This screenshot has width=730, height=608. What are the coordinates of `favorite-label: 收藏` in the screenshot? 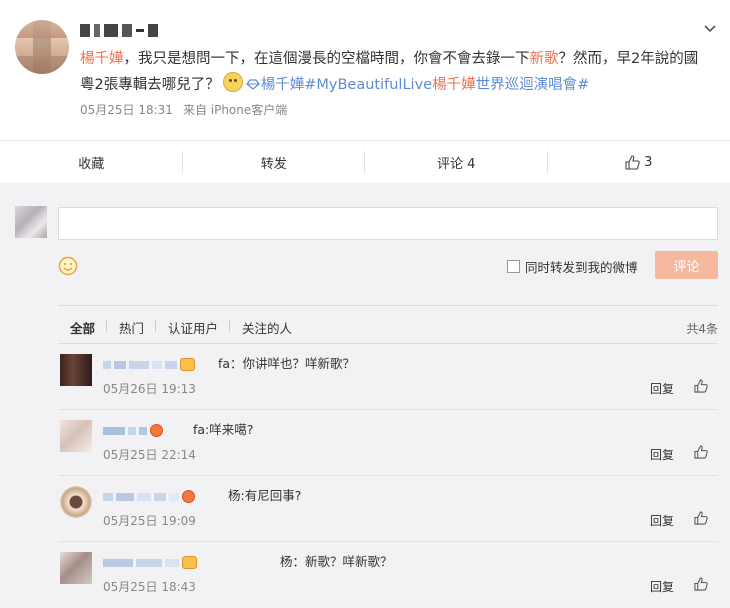 It's located at (91, 162).